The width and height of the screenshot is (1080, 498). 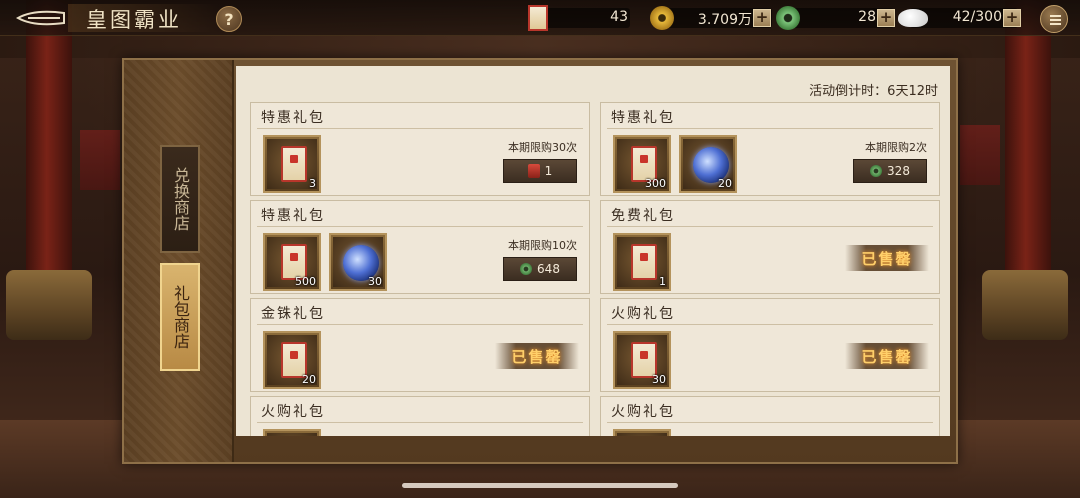 I want to click on buy-button: 648, so click(x=540, y=269).